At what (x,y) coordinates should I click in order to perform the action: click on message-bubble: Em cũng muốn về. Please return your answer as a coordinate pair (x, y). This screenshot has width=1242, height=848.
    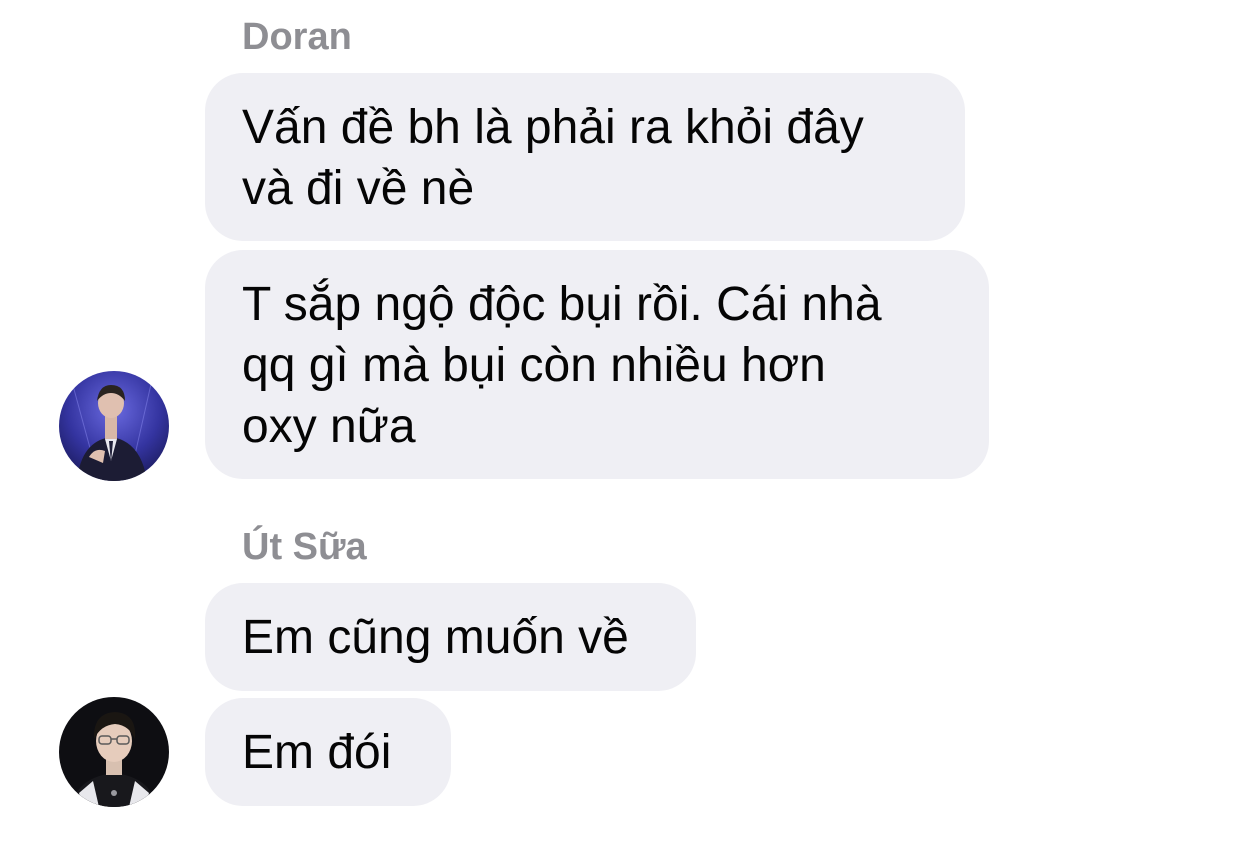
    Looking at the image, I should click on (450, 637).